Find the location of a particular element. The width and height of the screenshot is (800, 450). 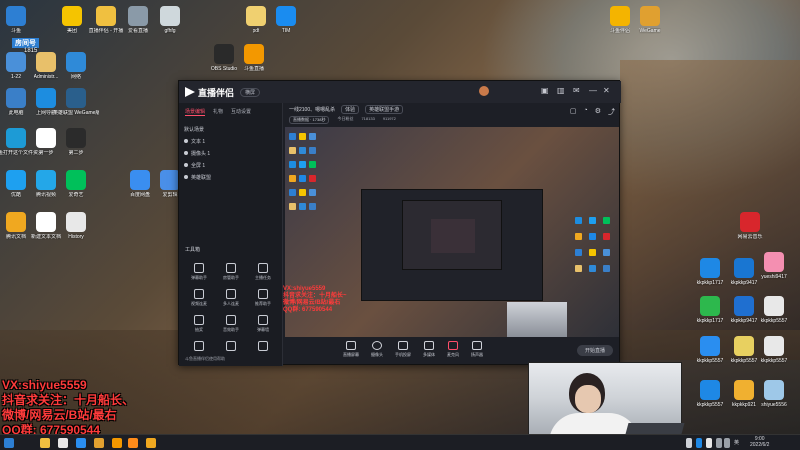

minimize-icon: — is located at coordinates (593, 90).